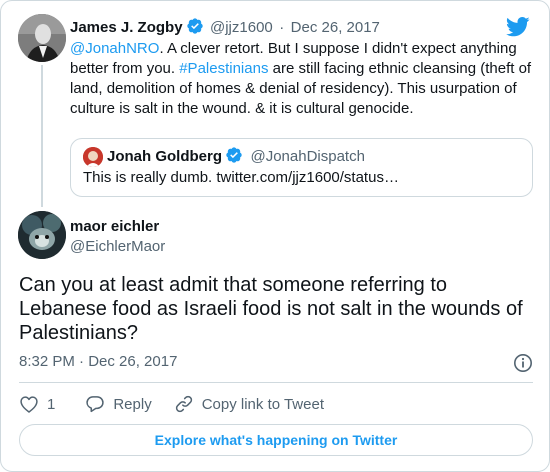  Describe the element at coordinates (117, 227) in the screenshot. I see `main-author-name: maor eichler` at that location.